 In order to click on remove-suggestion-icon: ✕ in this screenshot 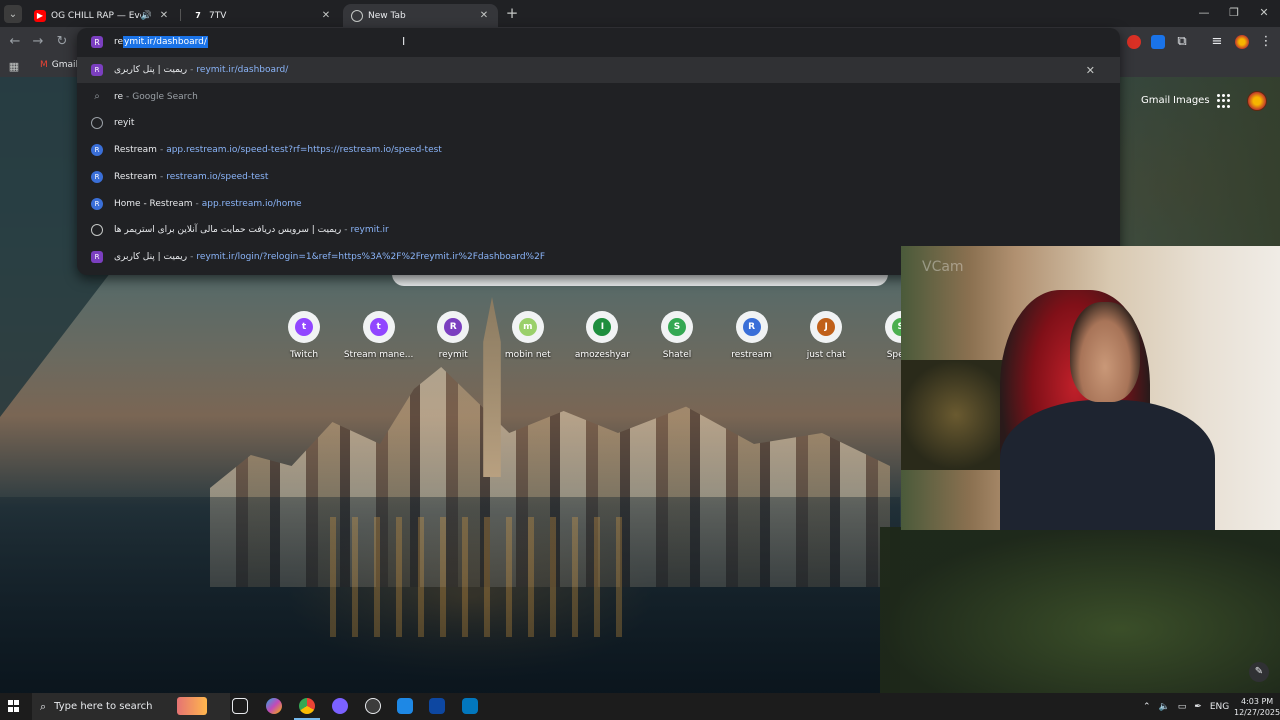, I will do `click(1090, 70)`.